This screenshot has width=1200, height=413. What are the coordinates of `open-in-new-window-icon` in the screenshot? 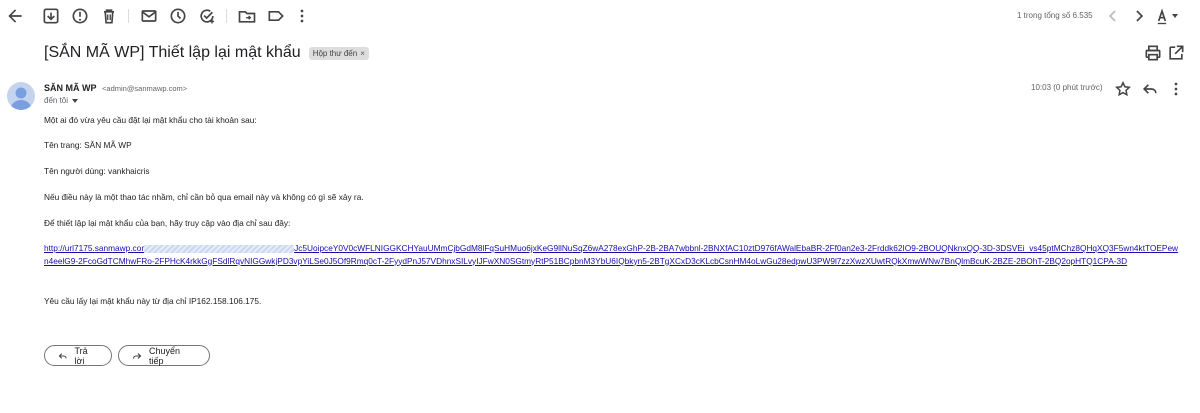 It's located at (1176, 53).